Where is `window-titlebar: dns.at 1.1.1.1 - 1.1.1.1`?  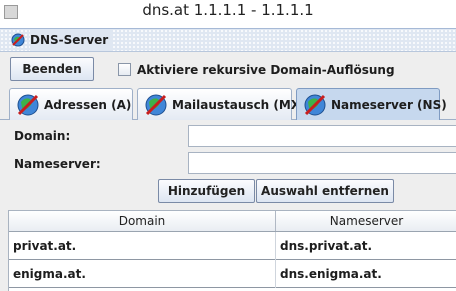
window-titlebar: dns.at 1.1.1.1 - 1.1.1.1 is located at coordinates (228, 14).